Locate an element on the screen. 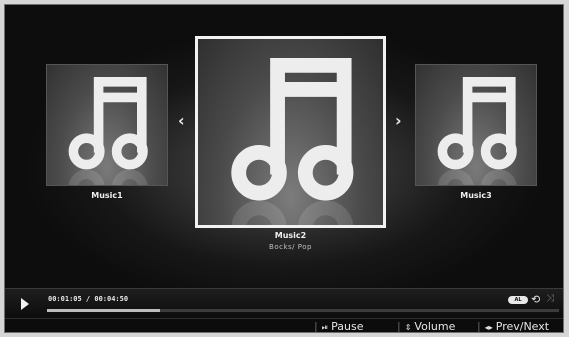  repeat-icon: ⟲ is located at coordinates (535, 299).